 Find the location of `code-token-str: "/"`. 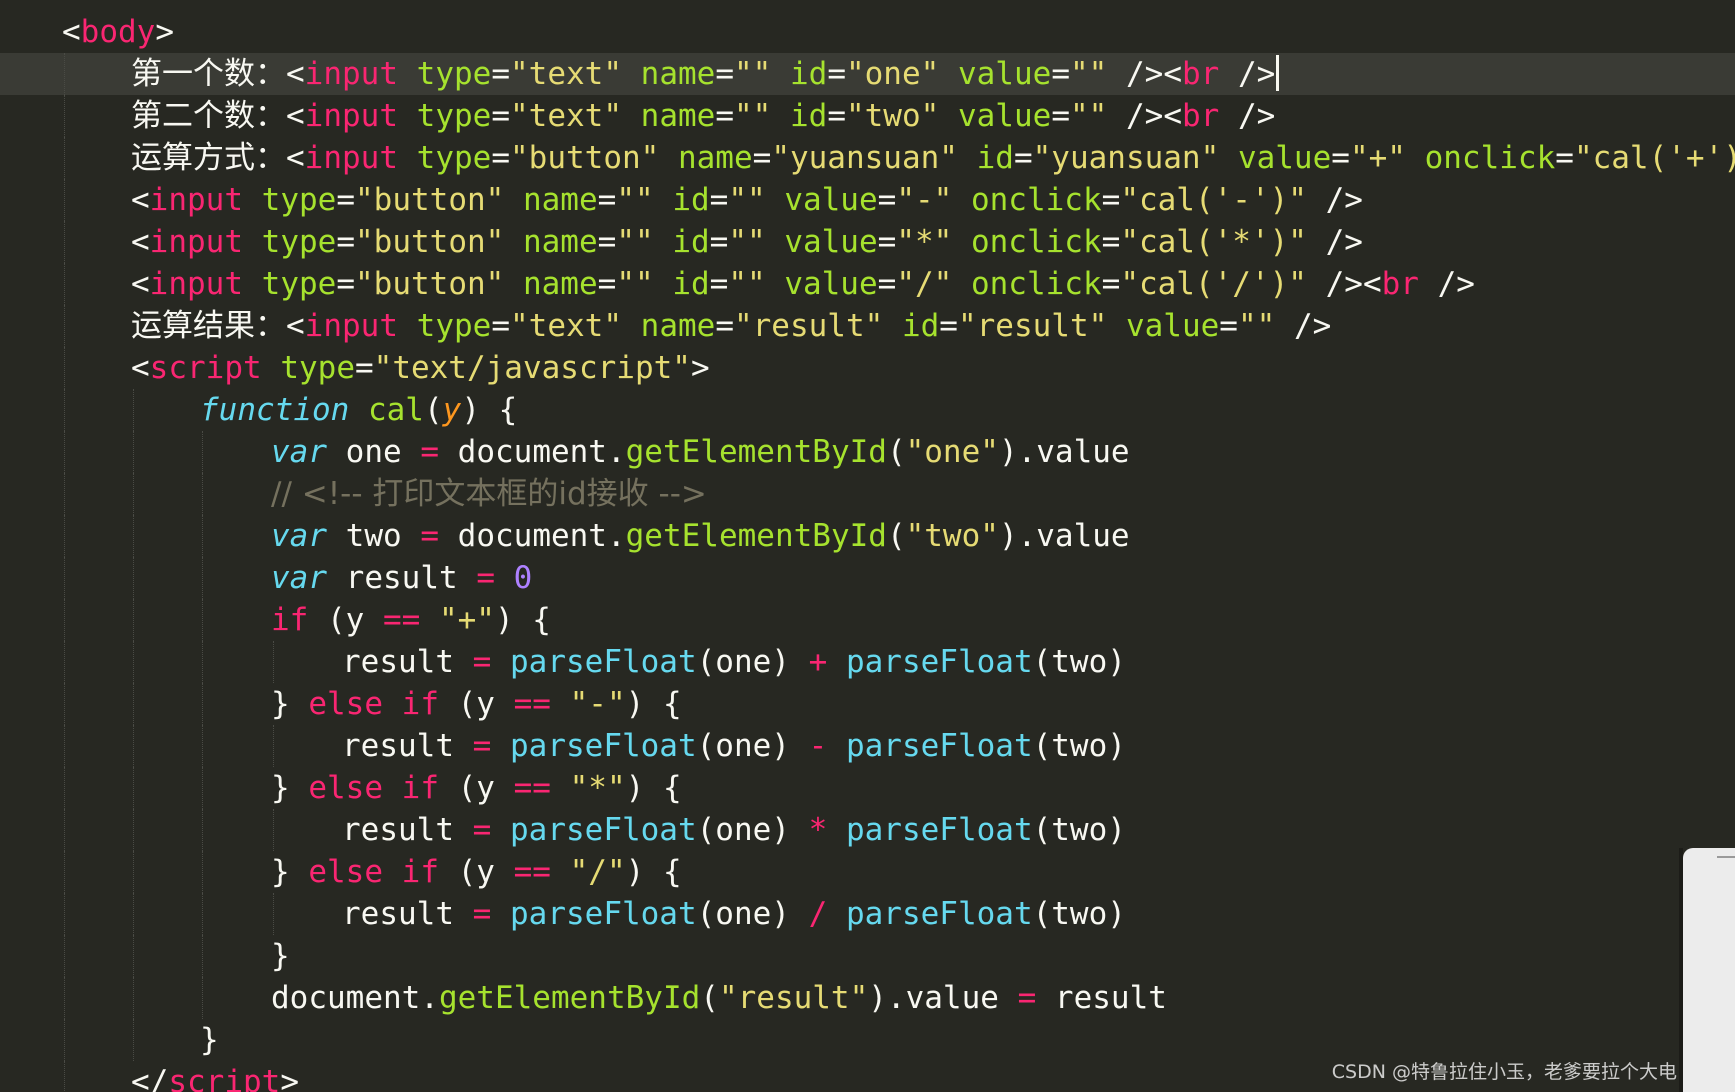

code-token-str: "/" is located at coordinates (597, 872).